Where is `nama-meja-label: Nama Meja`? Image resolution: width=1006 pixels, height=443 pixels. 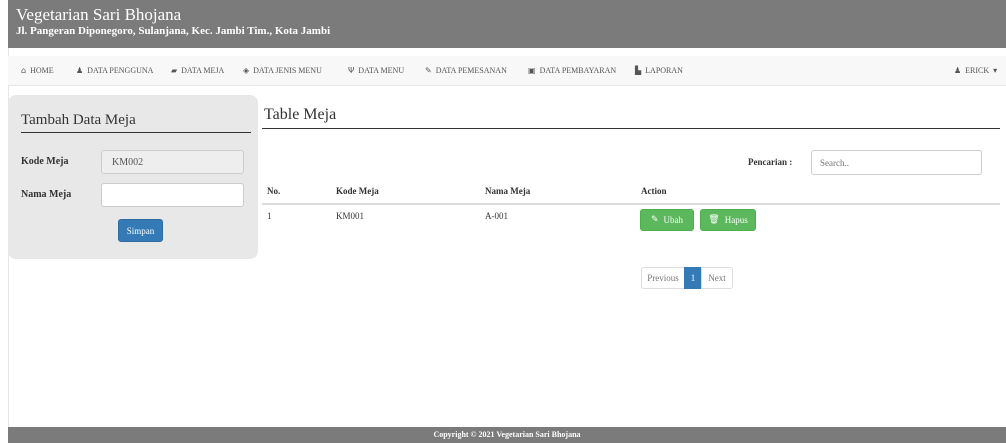
nama-meja-label: Nama Meja is located at coordinates (46, 194).